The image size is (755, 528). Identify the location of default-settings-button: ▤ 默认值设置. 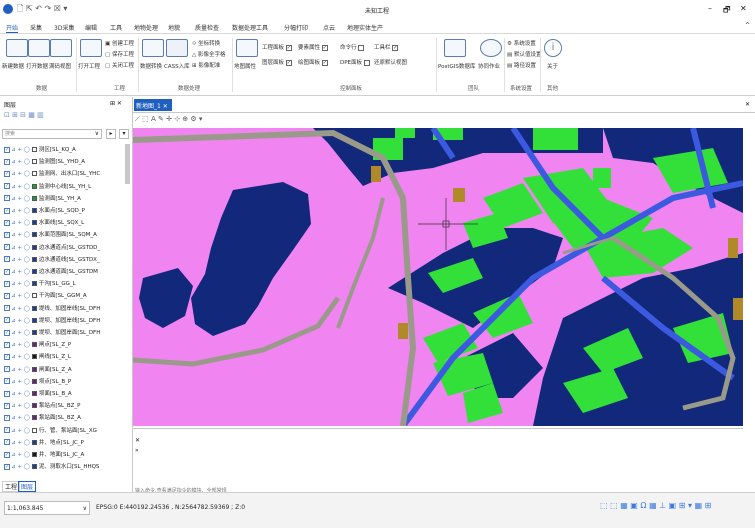
(524, 54).